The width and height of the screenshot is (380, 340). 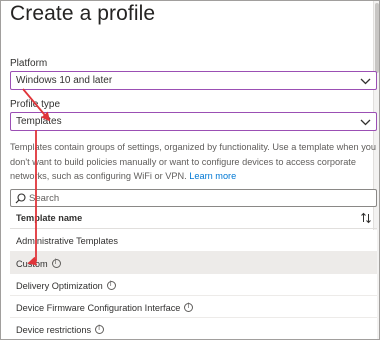 I want to click on table-header: Template name, so click(x=193, y=218).